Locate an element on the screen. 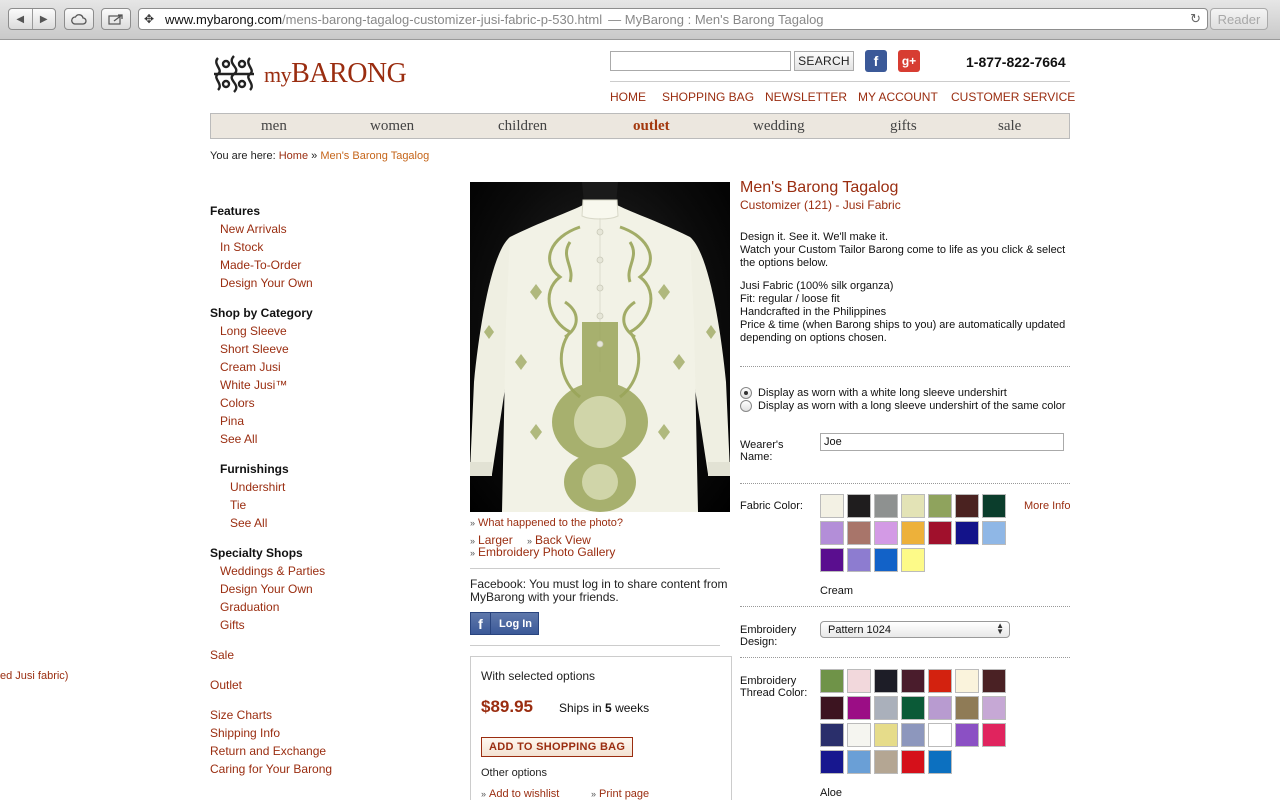 The image size is (1280, 800). toplink-home: HOME is located at coordinates (628, 97).